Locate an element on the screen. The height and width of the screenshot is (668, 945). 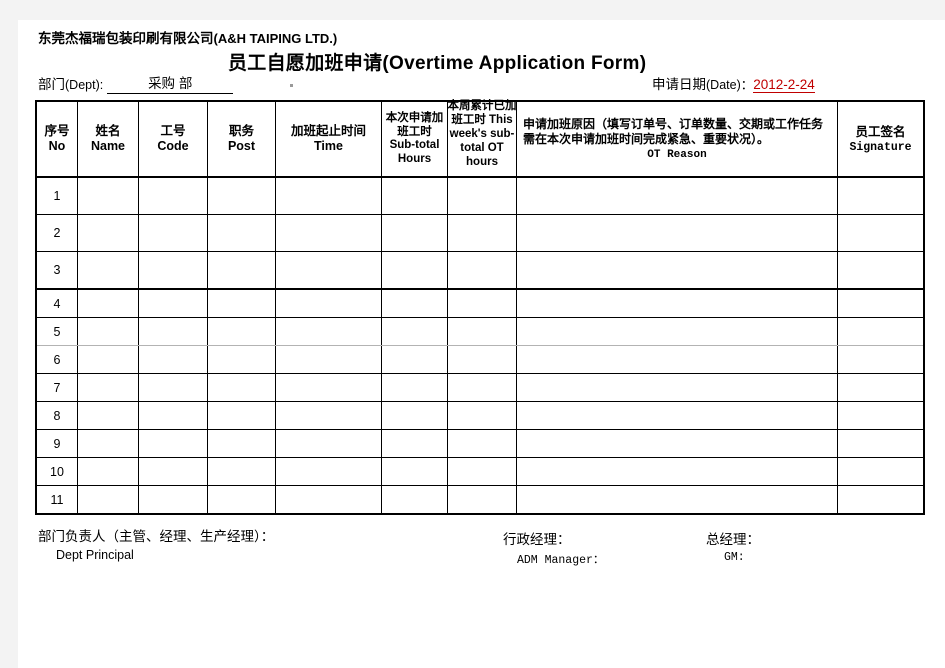
date-input: 2012-2-24 is located at coordinates (784, 85).